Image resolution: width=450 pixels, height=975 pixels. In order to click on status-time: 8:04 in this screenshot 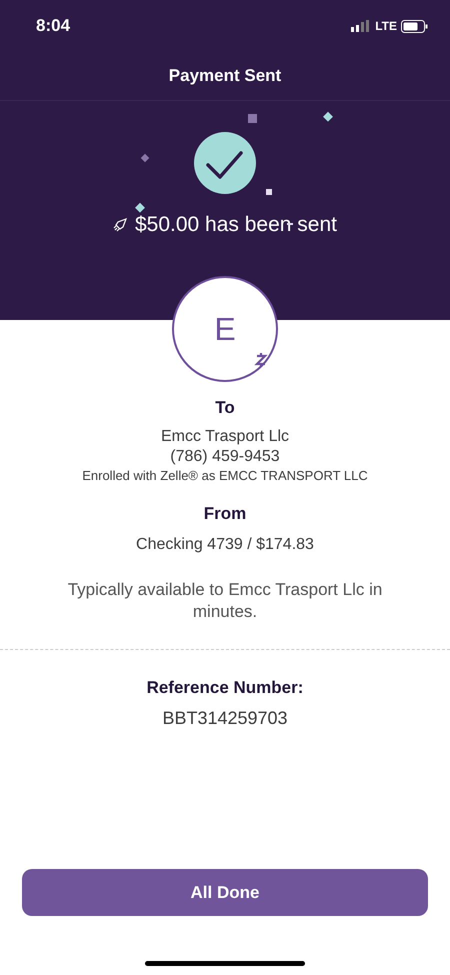, I will do `click(53, 26)`.